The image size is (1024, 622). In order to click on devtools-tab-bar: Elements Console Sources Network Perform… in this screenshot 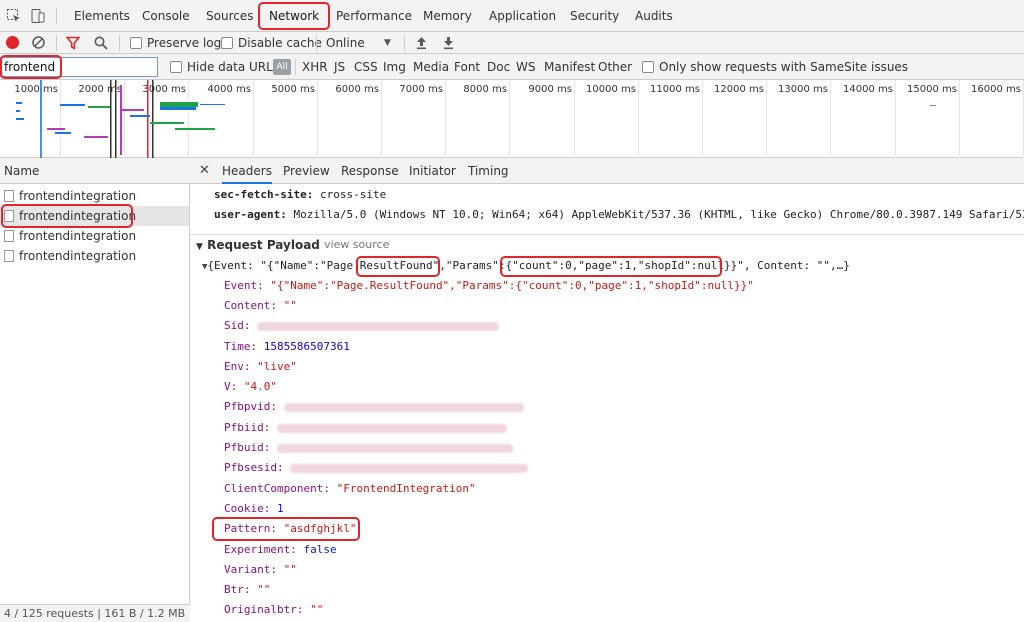, I will do `click(512, 16)`.